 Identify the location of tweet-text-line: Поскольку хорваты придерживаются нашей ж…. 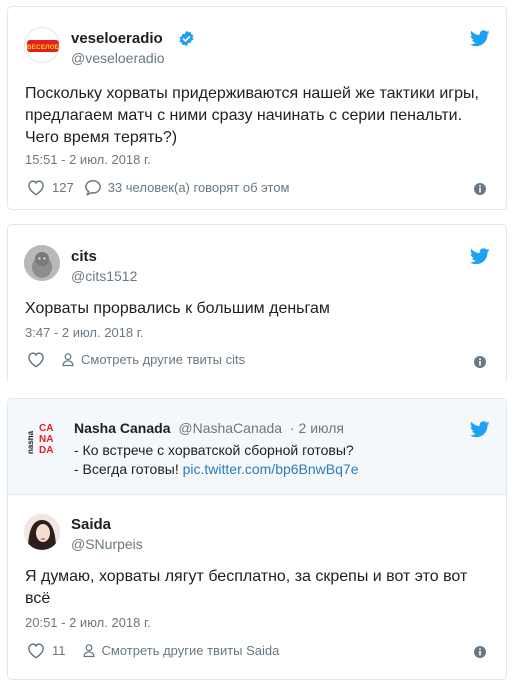
(252, 93).